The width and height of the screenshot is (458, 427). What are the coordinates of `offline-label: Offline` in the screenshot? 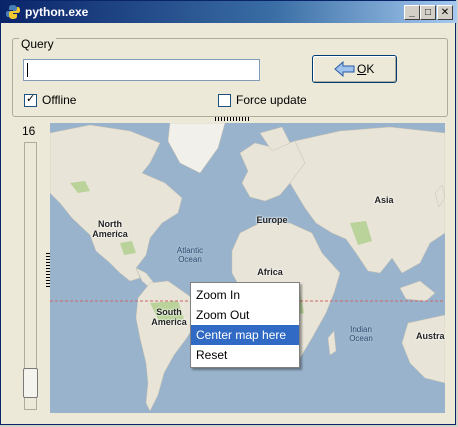 It's located at (59, 100).